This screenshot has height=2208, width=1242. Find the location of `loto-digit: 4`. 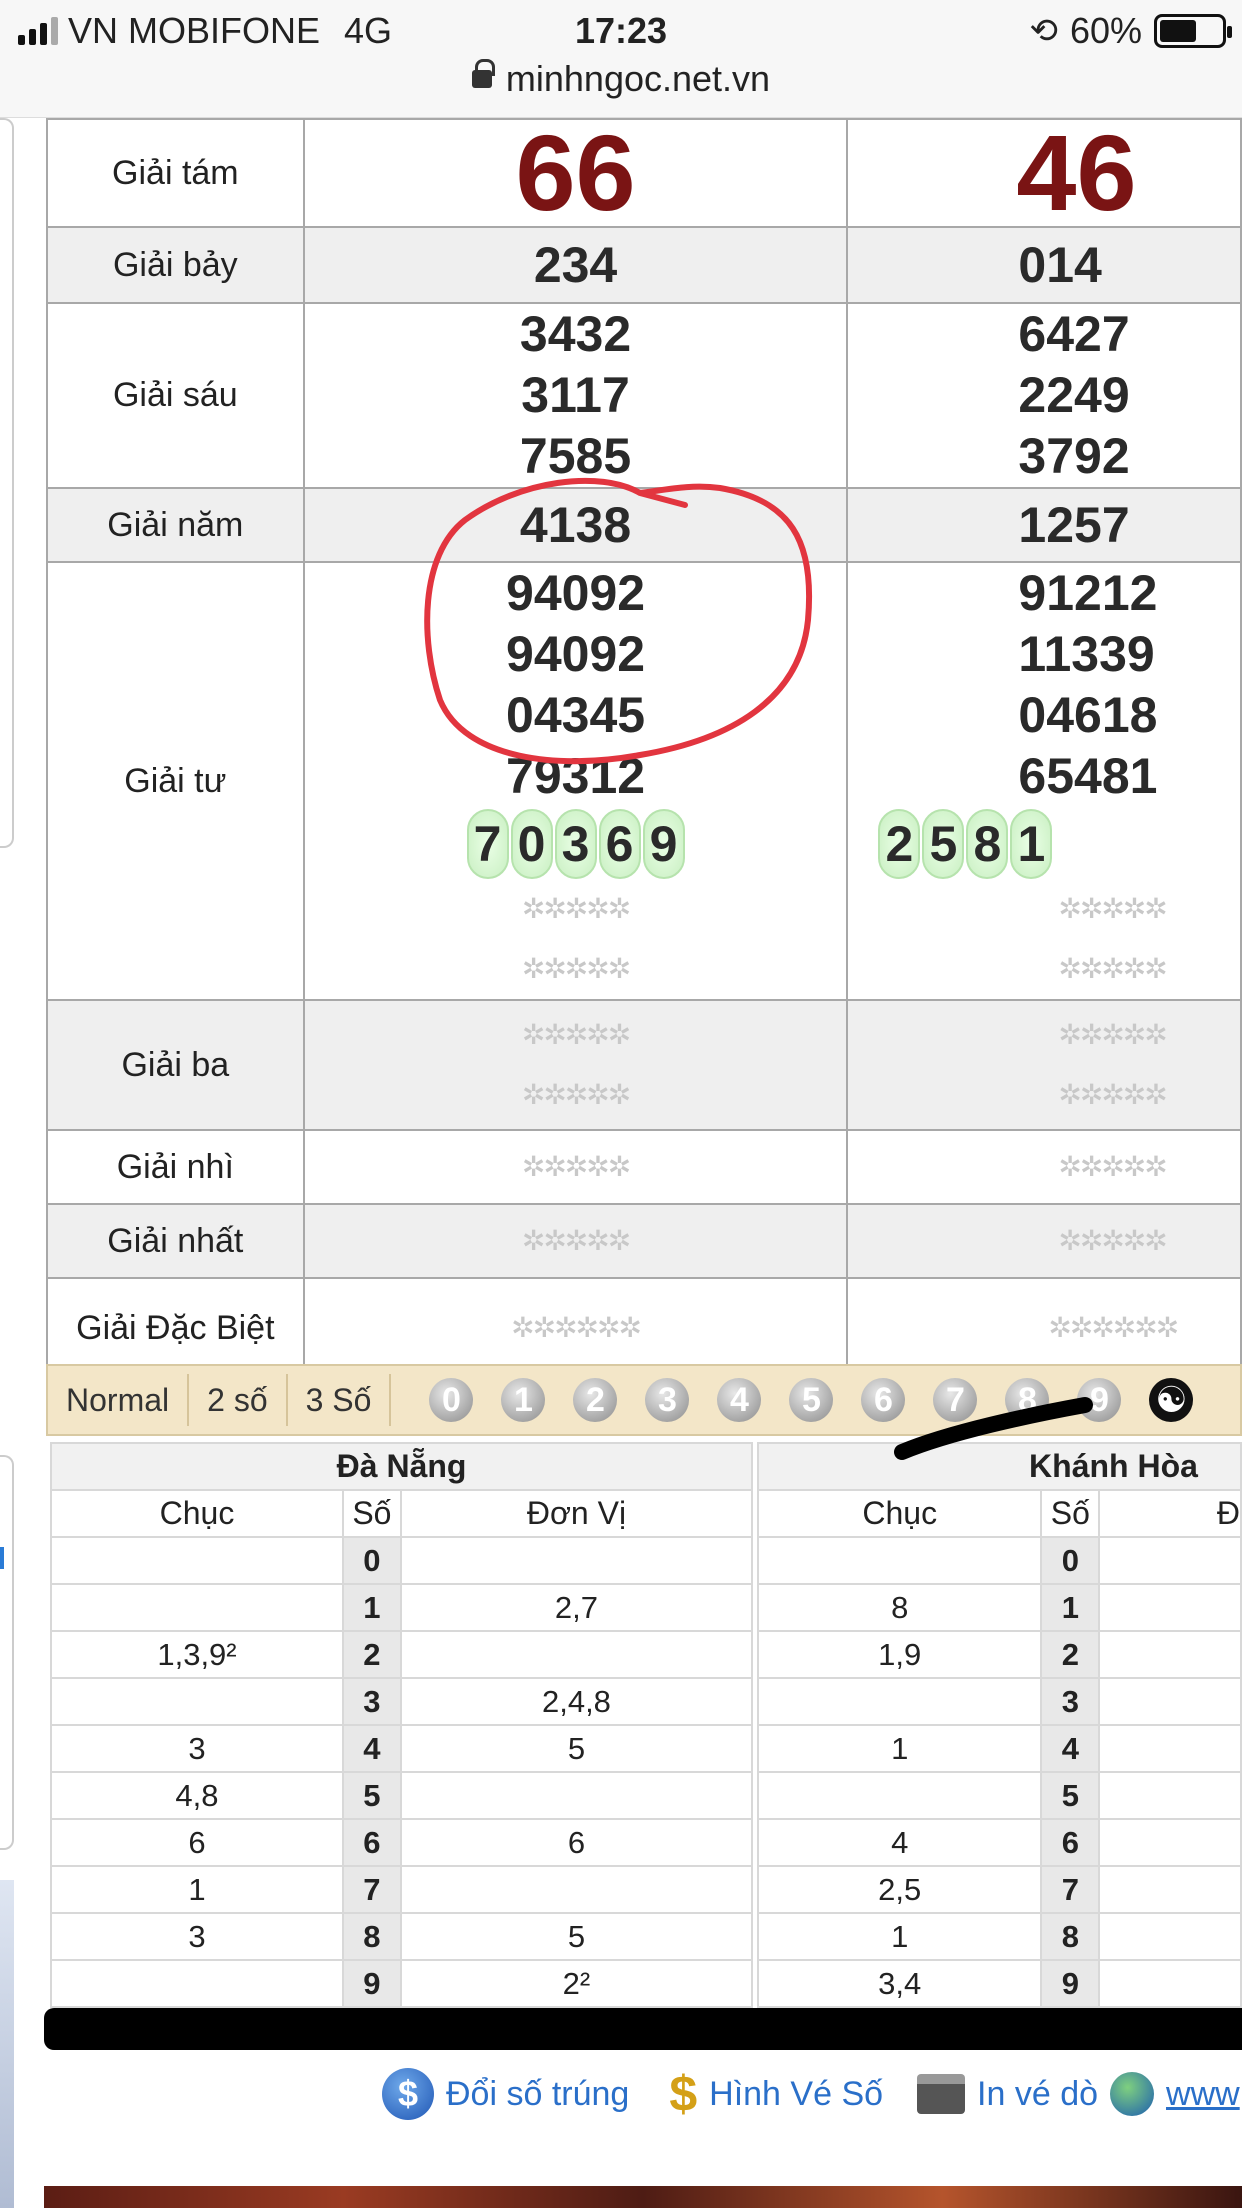

loto-digit: 4 is located at coordinates (1070, 1748).